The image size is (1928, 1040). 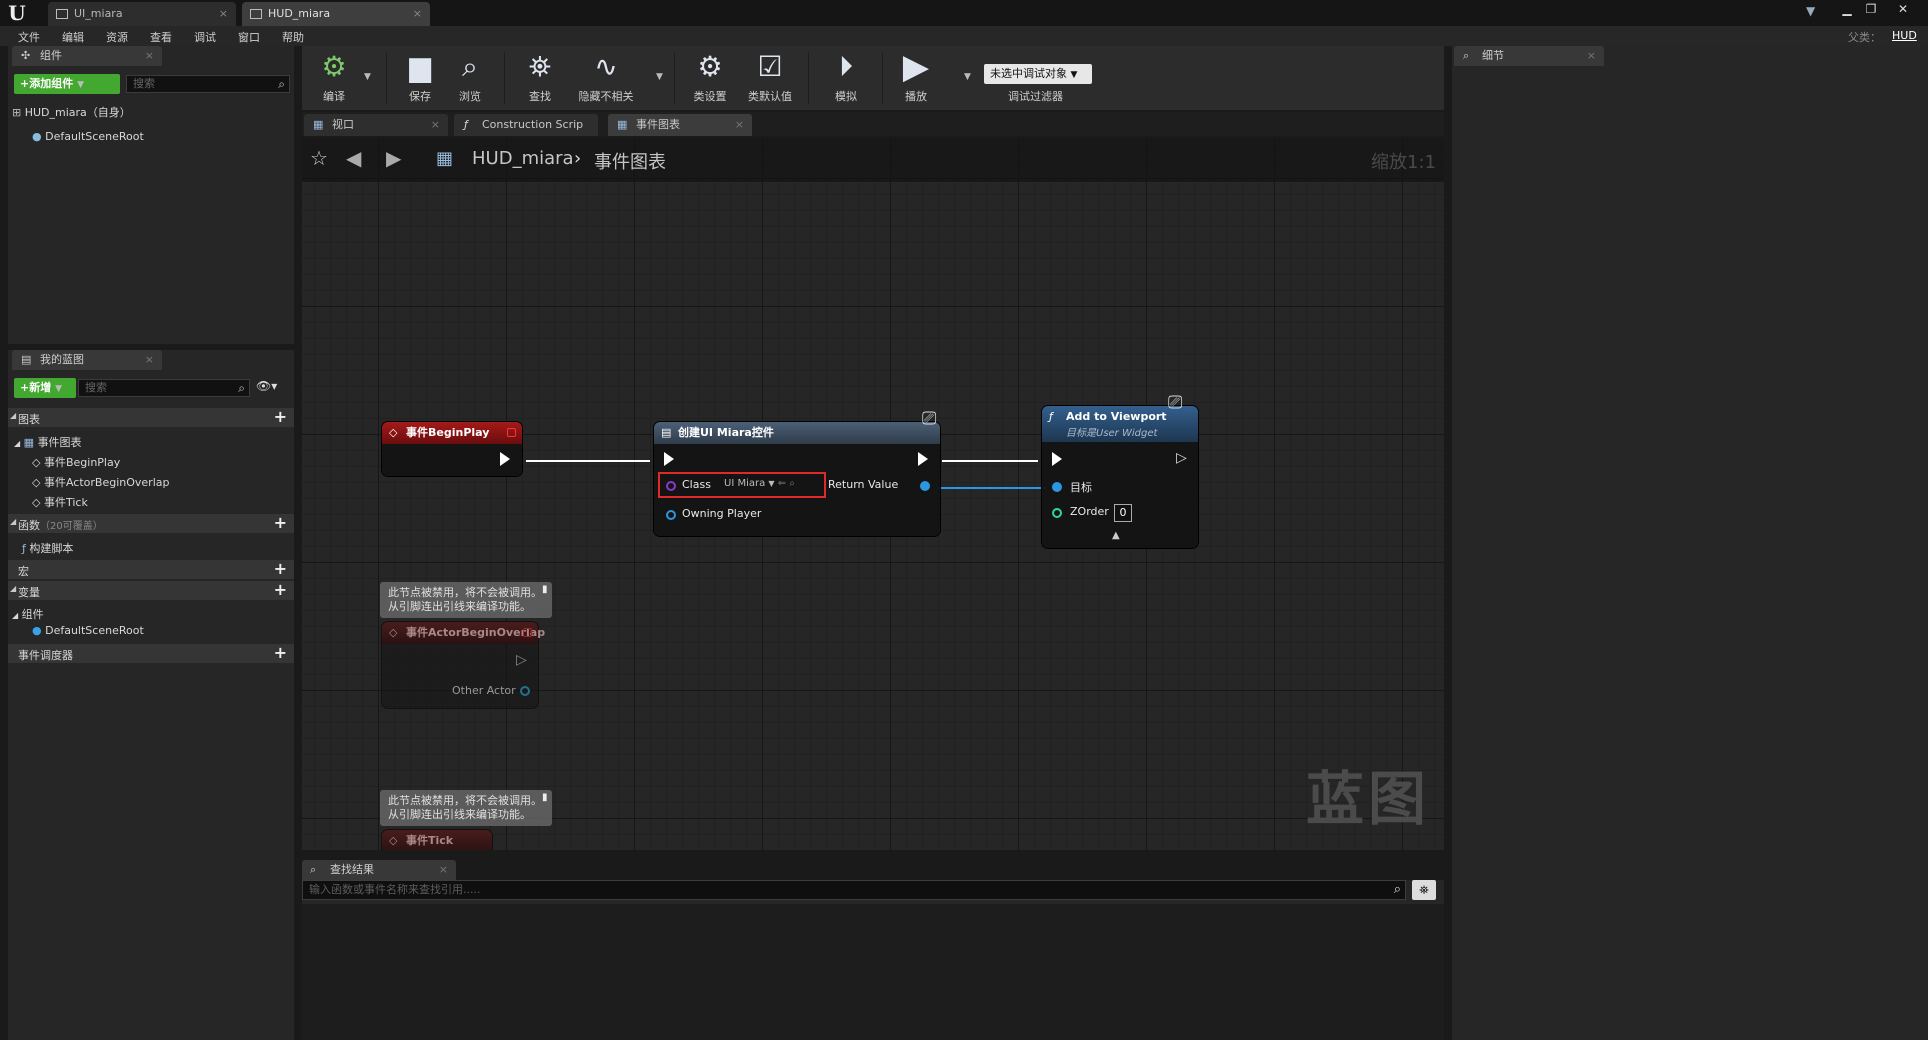 What do you see at coordinates (925, 486) in the screenshot?
I see `return-value-pin` at bounding box center [925, 486].